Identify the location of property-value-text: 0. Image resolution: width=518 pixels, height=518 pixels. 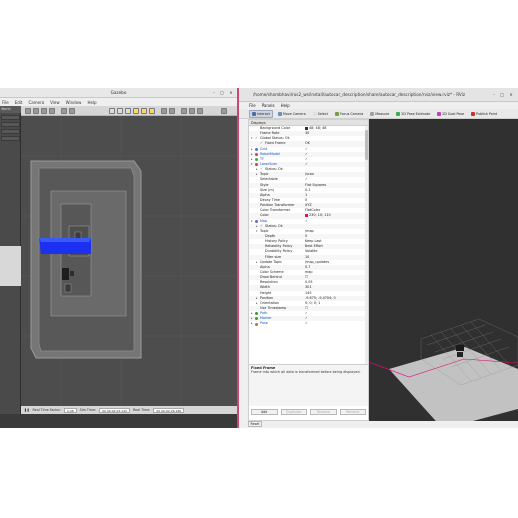
(306, 199).